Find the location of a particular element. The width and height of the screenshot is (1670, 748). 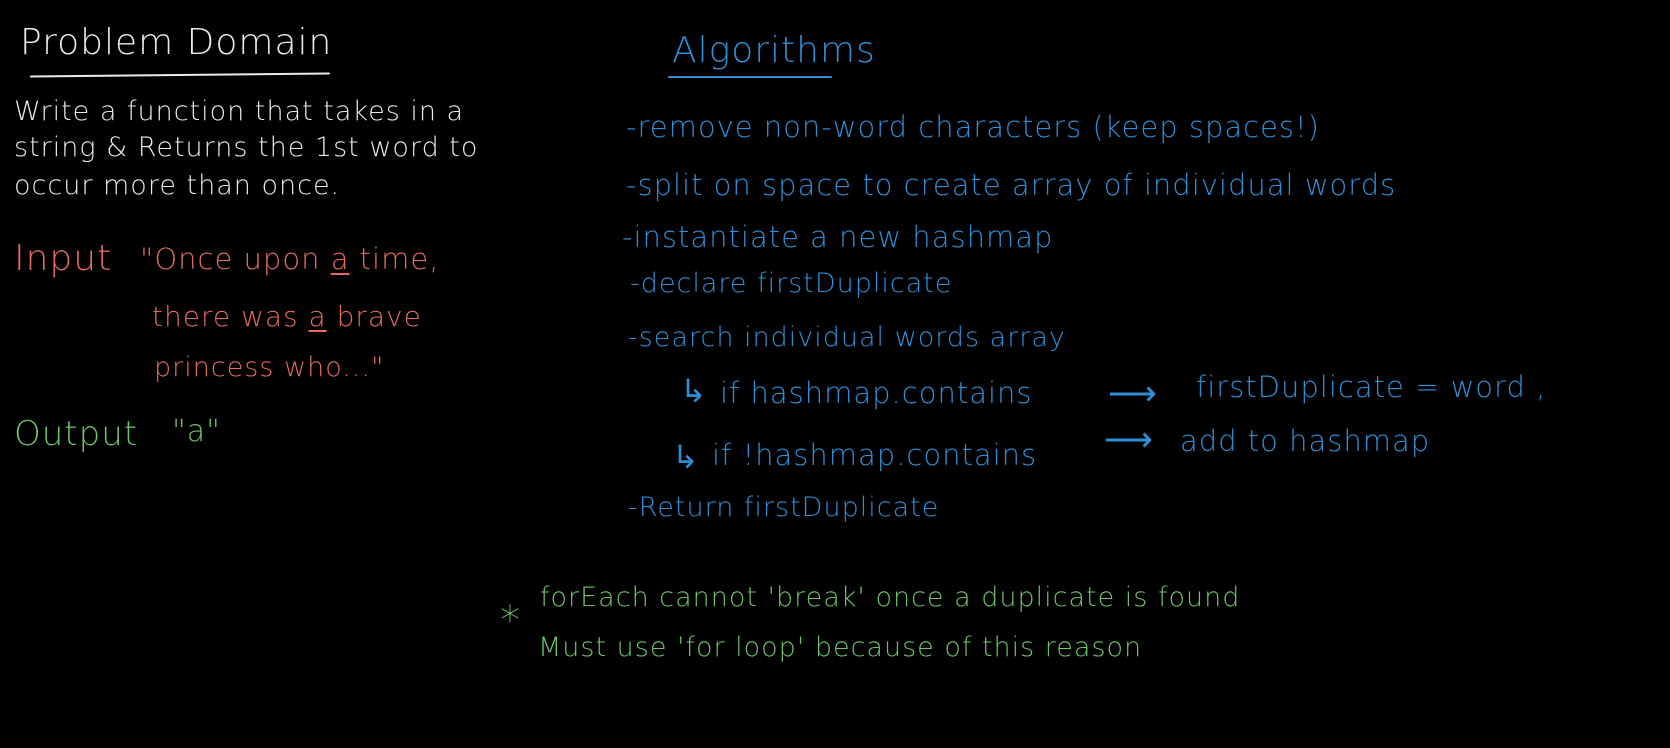

input-line-1-underlined-a: a is located at coordinates (340, 259).